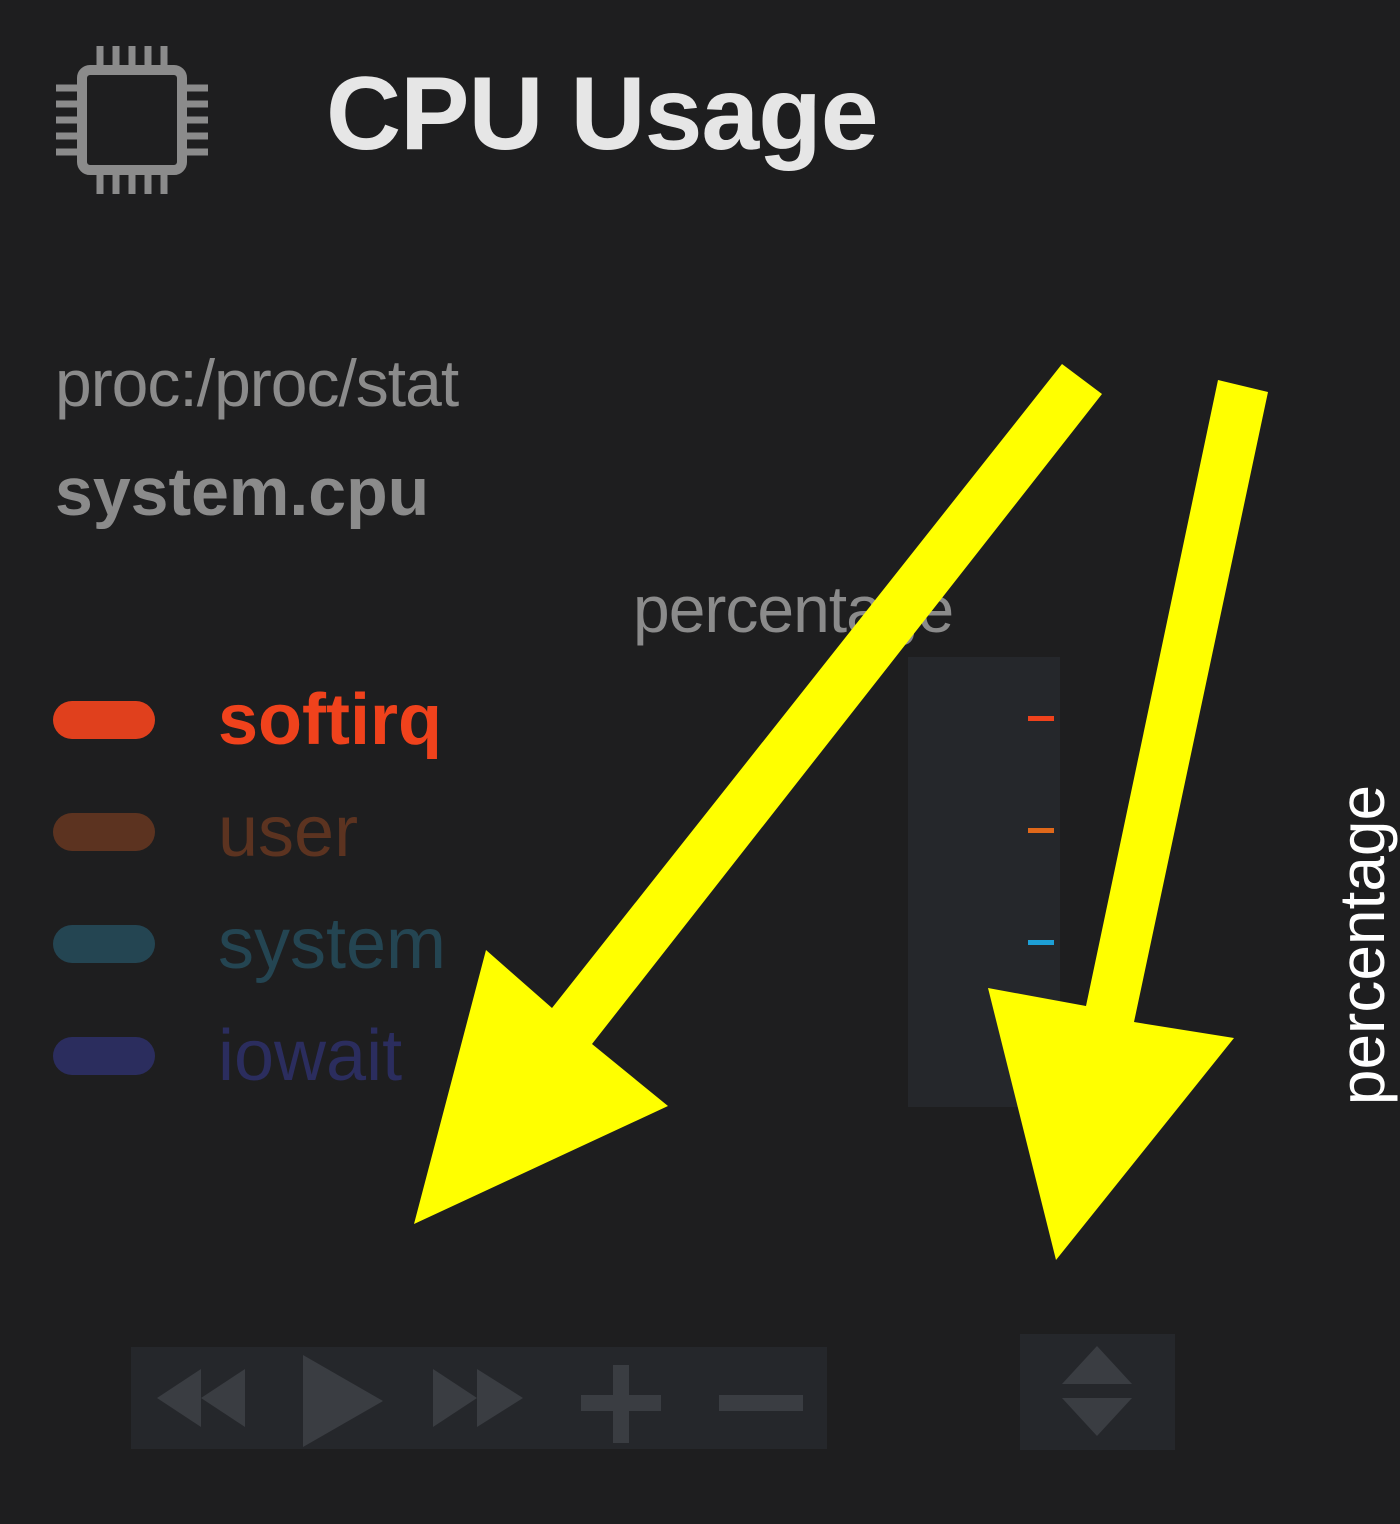 This screenshot has height=1524, width=1400. Describe the element at coordinates (793, 609) in the screenshot. I see `chart-units-label: percentage` at that location.